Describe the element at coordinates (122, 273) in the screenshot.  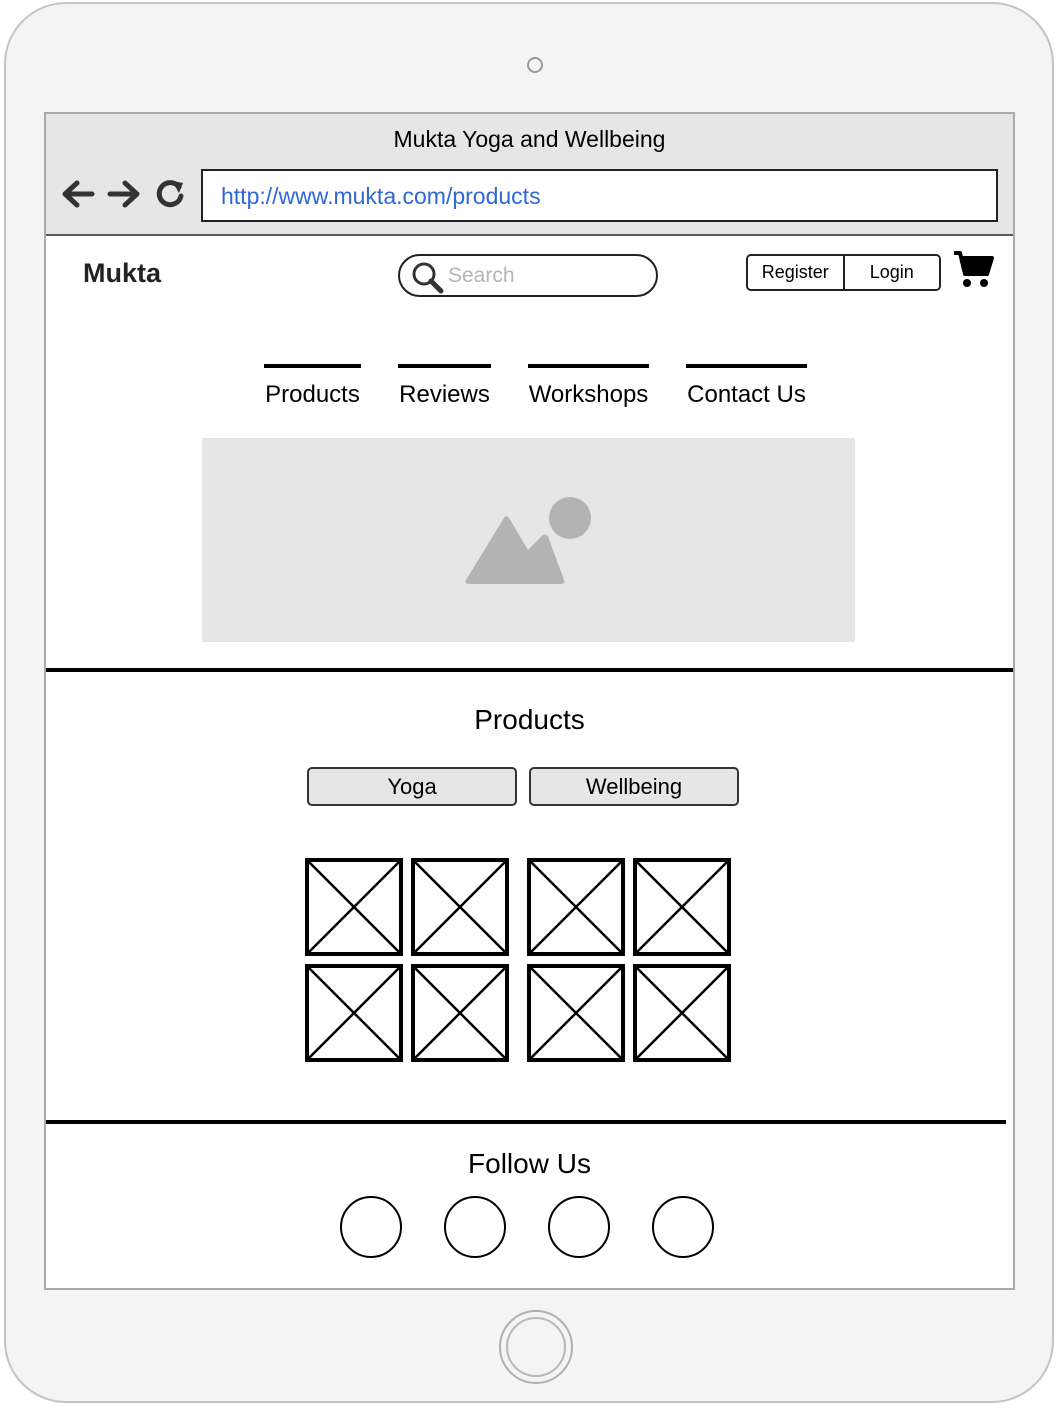
I see `site-logo: Mukta` at that location.